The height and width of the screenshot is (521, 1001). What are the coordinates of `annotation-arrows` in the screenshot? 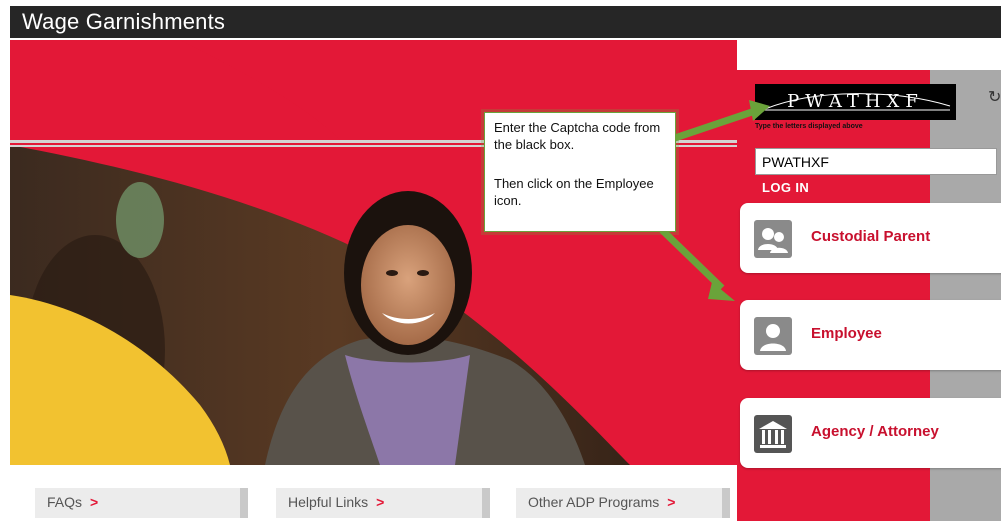 It's located at (714, 200).